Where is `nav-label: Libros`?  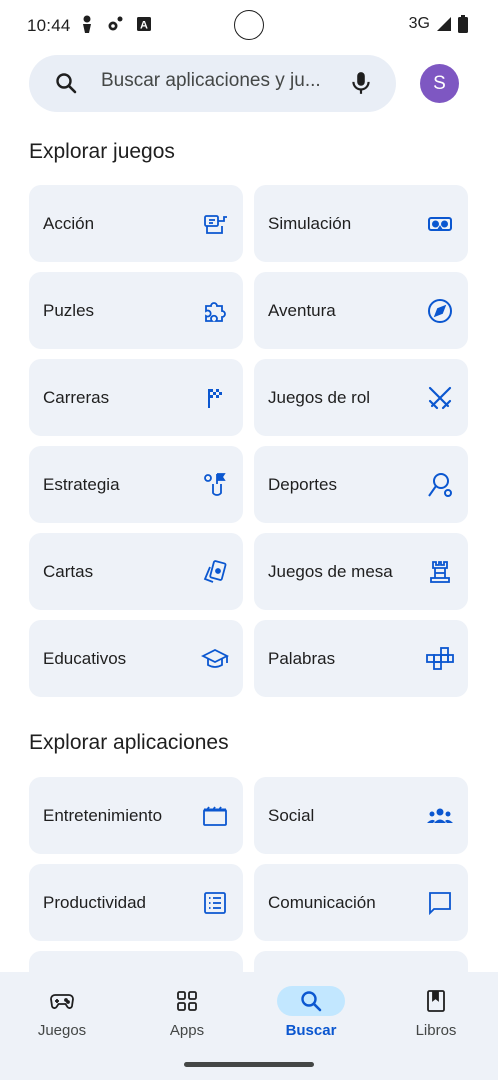
nav-label: Libros is located at coordinates (436, 1030).